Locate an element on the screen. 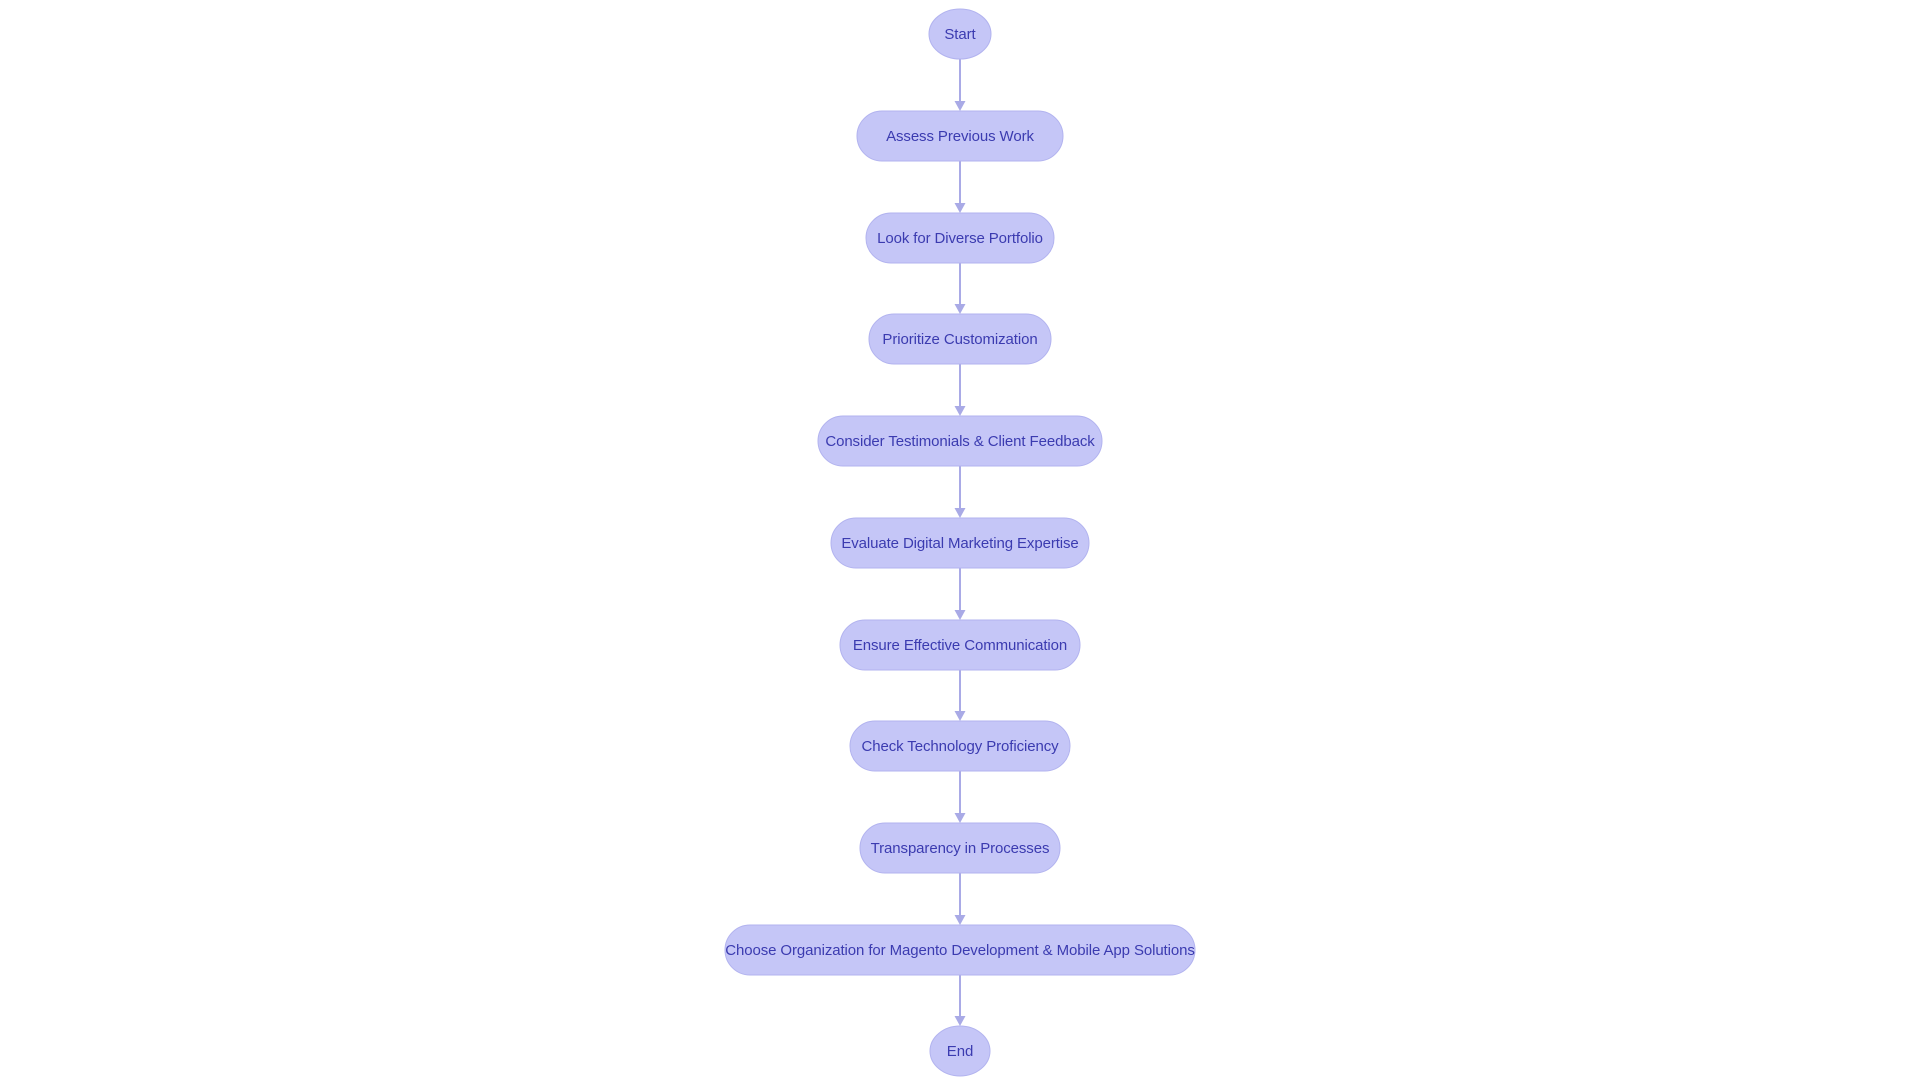 Image resolution: width=1920 pixels, height=1080 pixels. node-label-start: Start is located at coordinates (960, 34).